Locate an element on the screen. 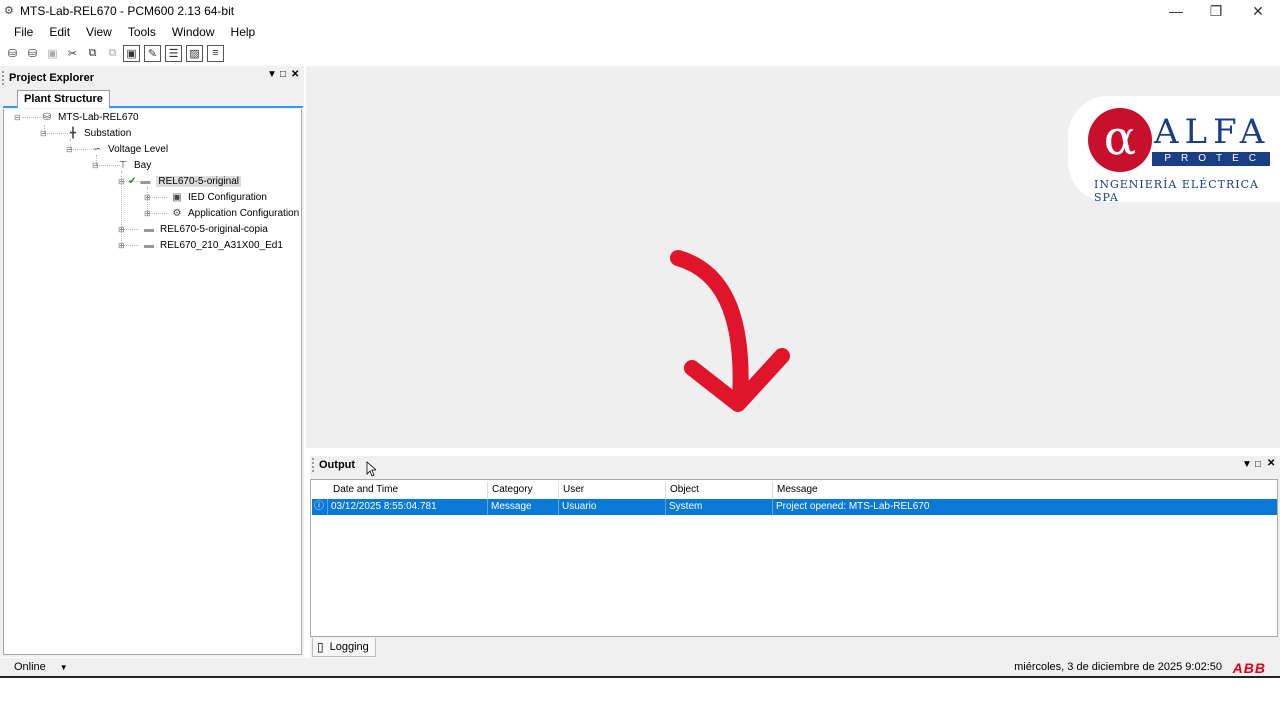 This screenshot has height=720, width=1280. logo-name: ALFA is located at coordinates (1212, 132).